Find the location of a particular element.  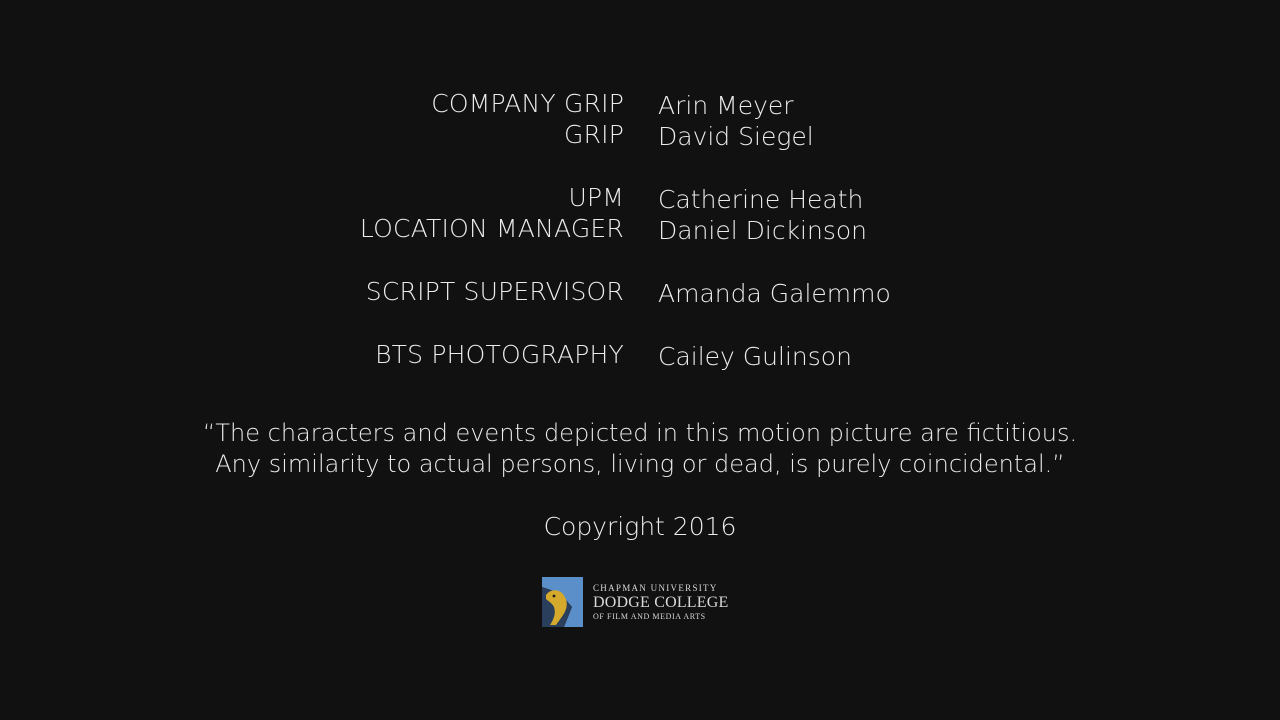

credit-row: UPM Catherine Heath is located at coordinates (640, 198).